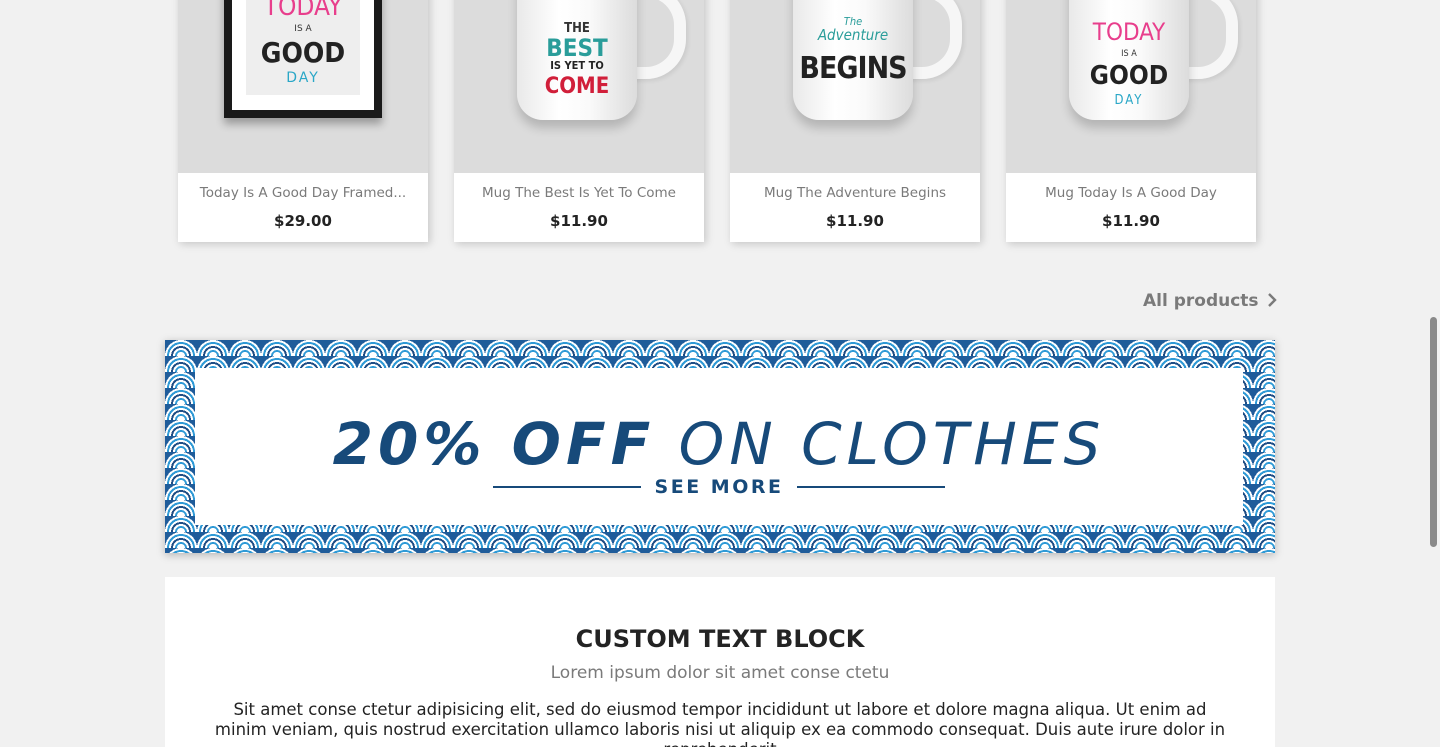  I want to click on art-text: BEST, so click(577, 48).